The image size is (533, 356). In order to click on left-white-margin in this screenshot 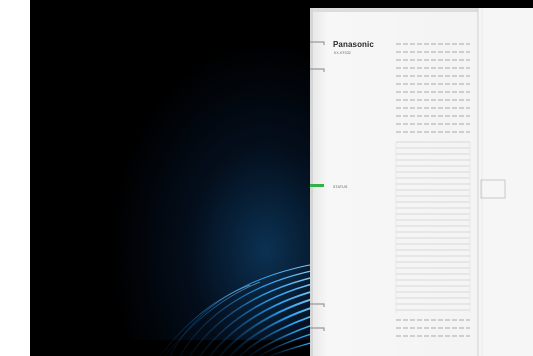, I will do `click(15, 178)`.